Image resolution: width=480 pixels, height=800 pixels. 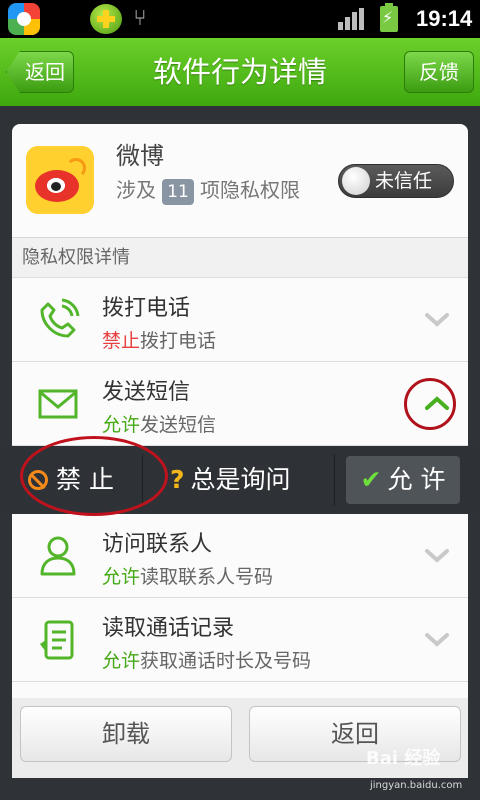 What do you see at coordinates (416, 479) in the screenshot?
I see `allow-label: 允 许` at bounding box center [416, 479].